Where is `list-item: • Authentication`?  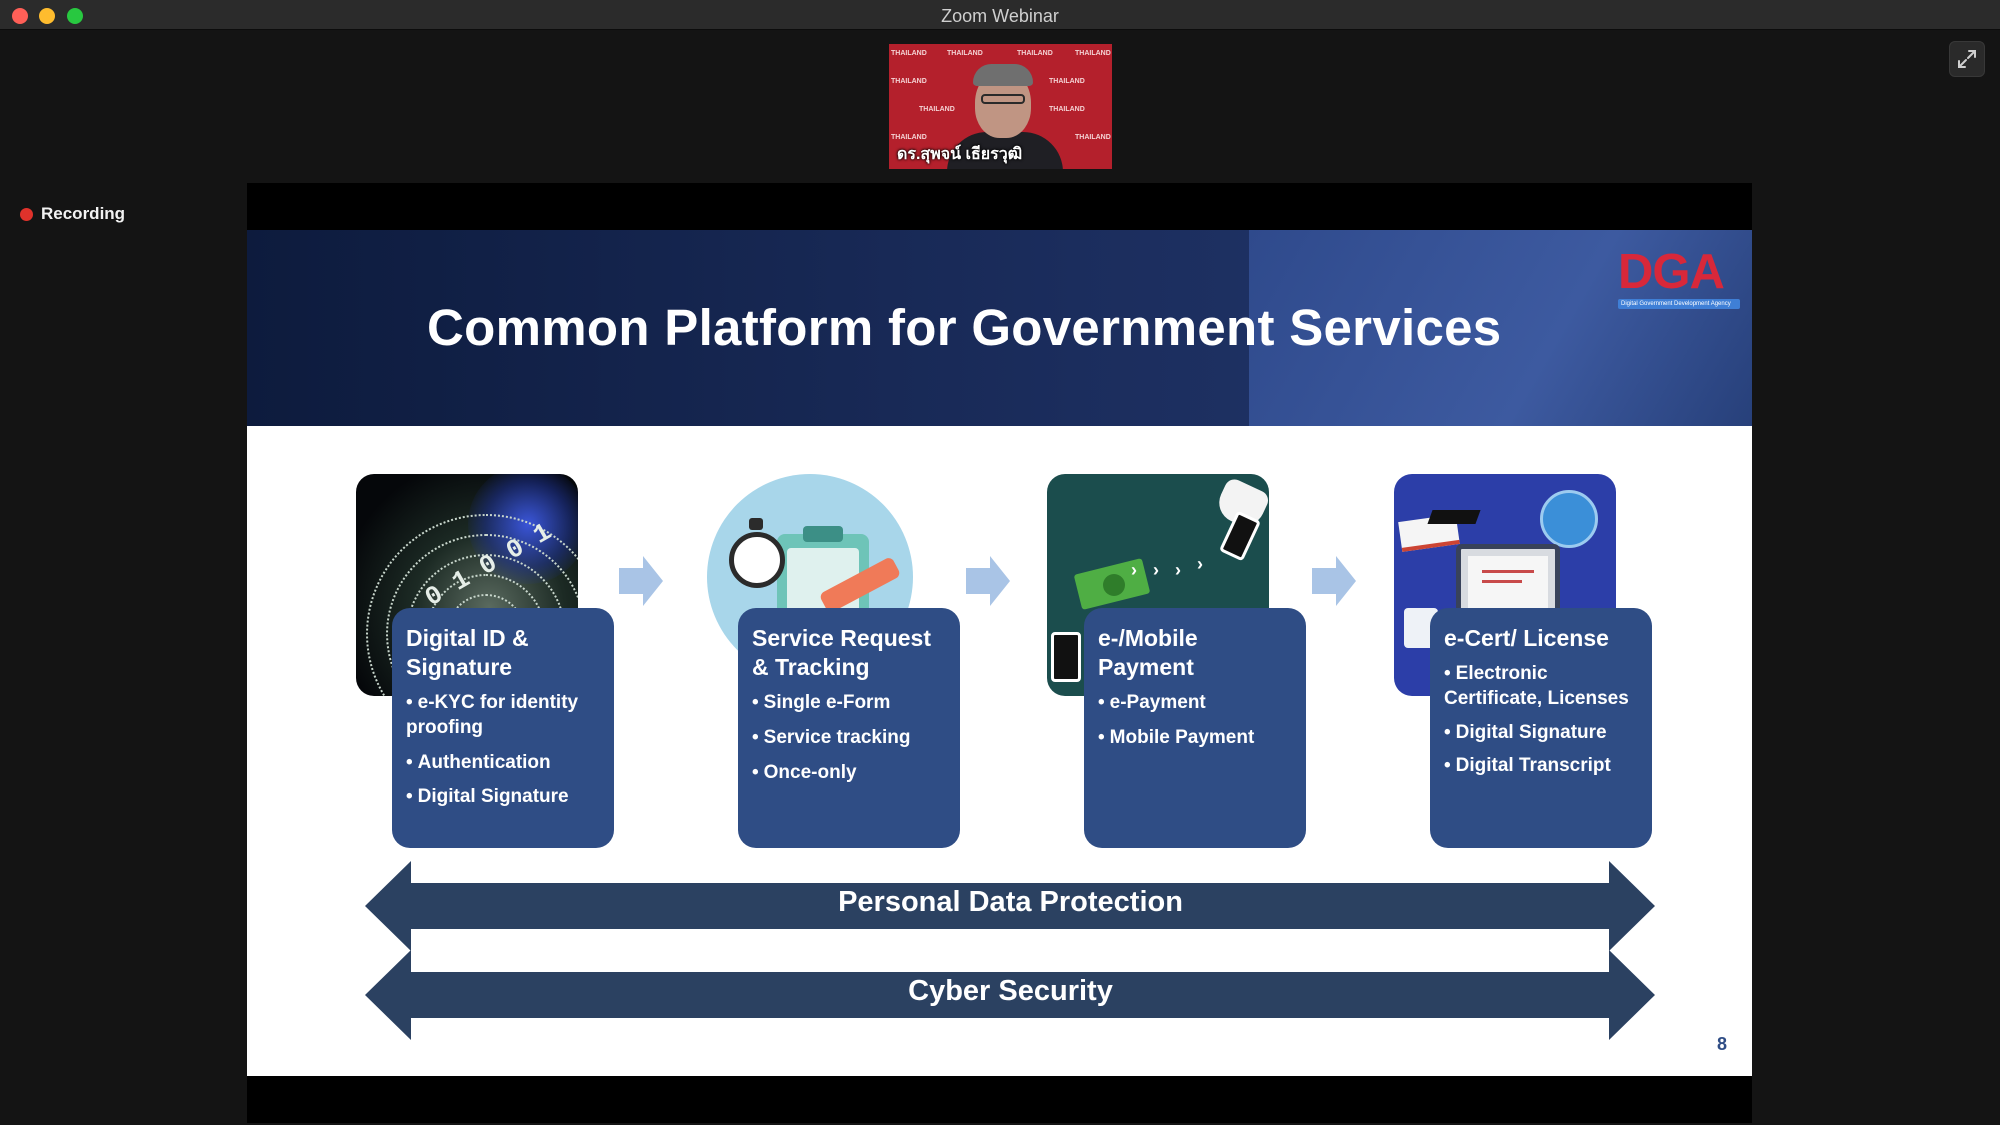
list-item: • Authentication is located at coordinates (478, 762).